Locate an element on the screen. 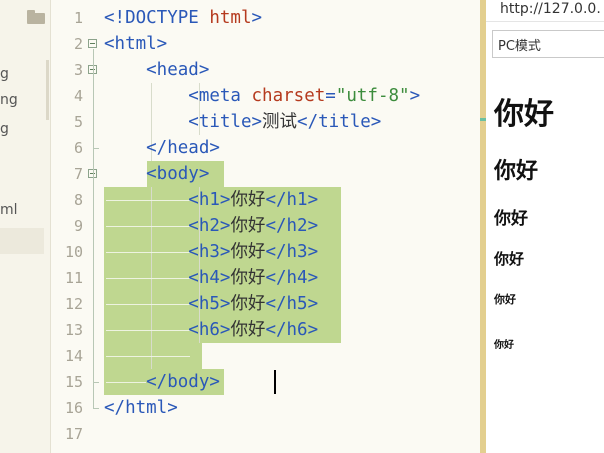  url-text: http://127.0.0. is located at coordinates (550, 9).